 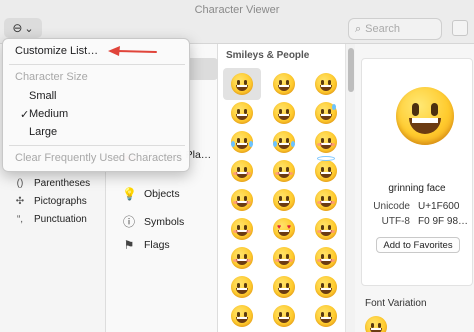 I want to click on category-objects: 💡 Objects, so click(x=151, y=194).